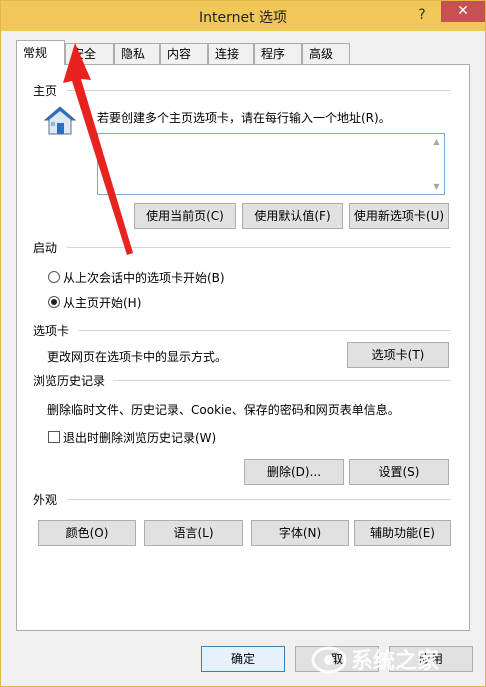 This screenshot has width=486, height=687. I want to click on tabs-settings-button: 选项卡(T), so click(398, 355).